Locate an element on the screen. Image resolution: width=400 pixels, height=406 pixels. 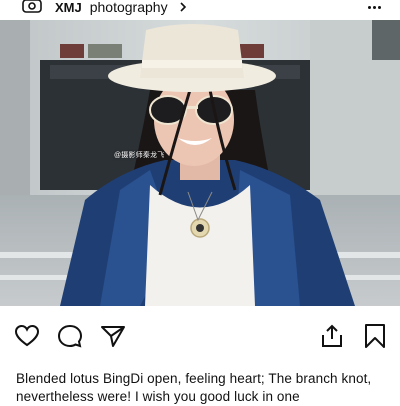
account-name: XMJ is located at coordinates (68, 7).